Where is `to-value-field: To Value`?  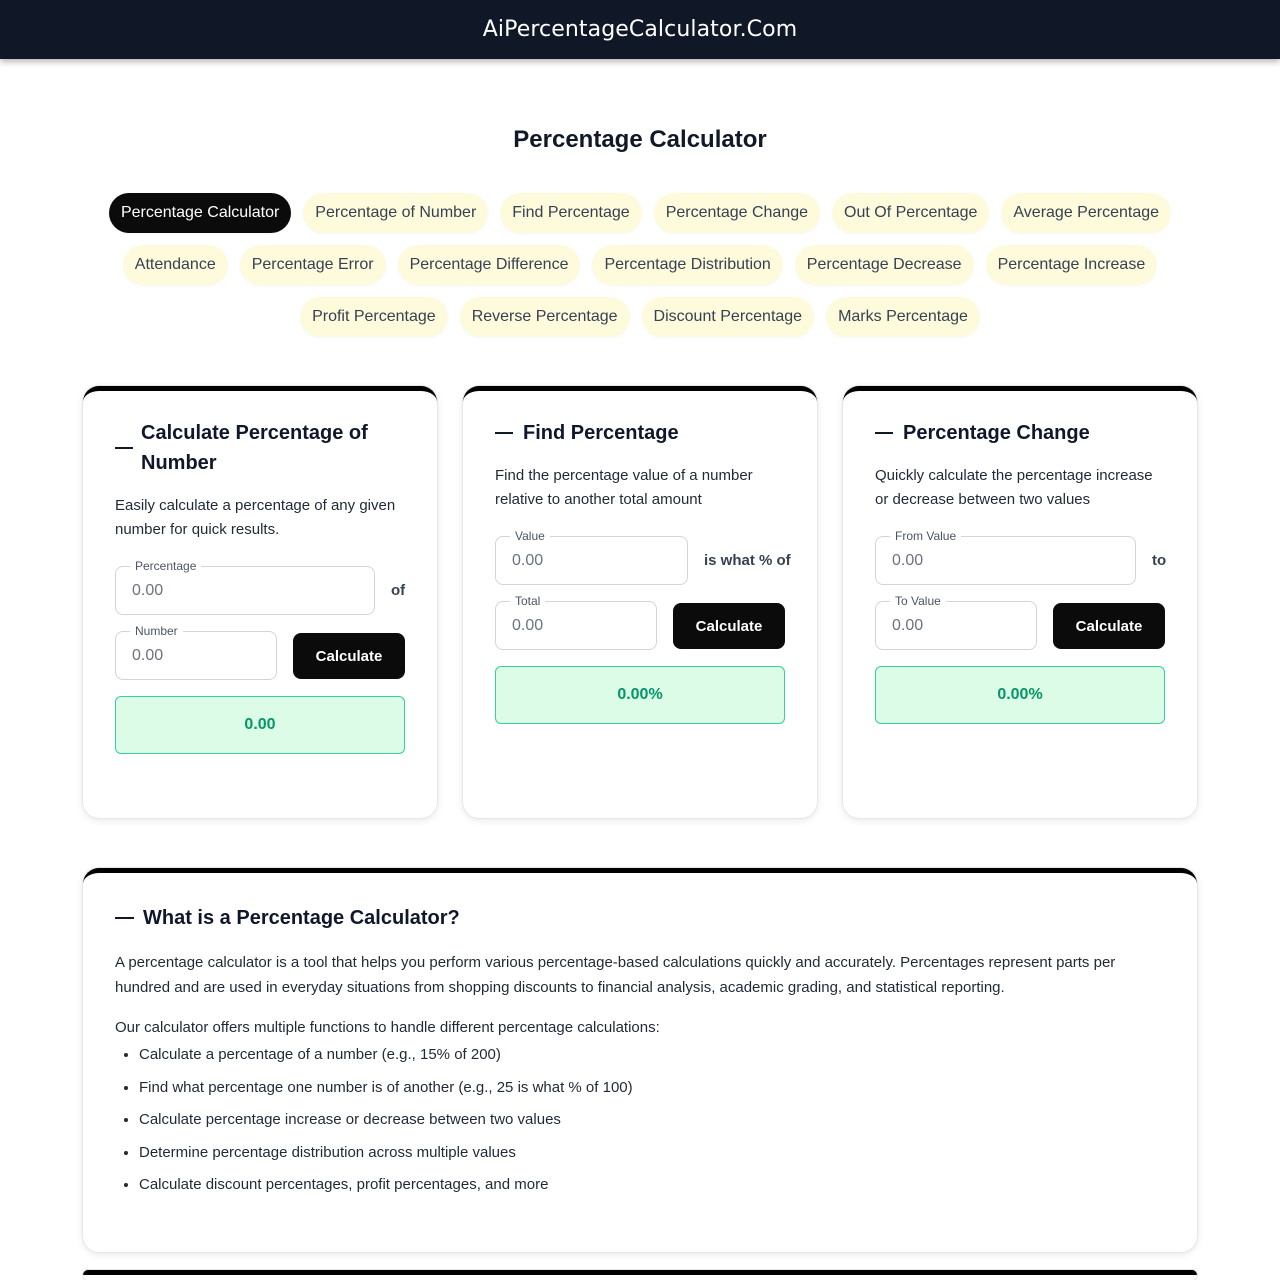
to-value-field: To Value is located at coordinates (956, 621).